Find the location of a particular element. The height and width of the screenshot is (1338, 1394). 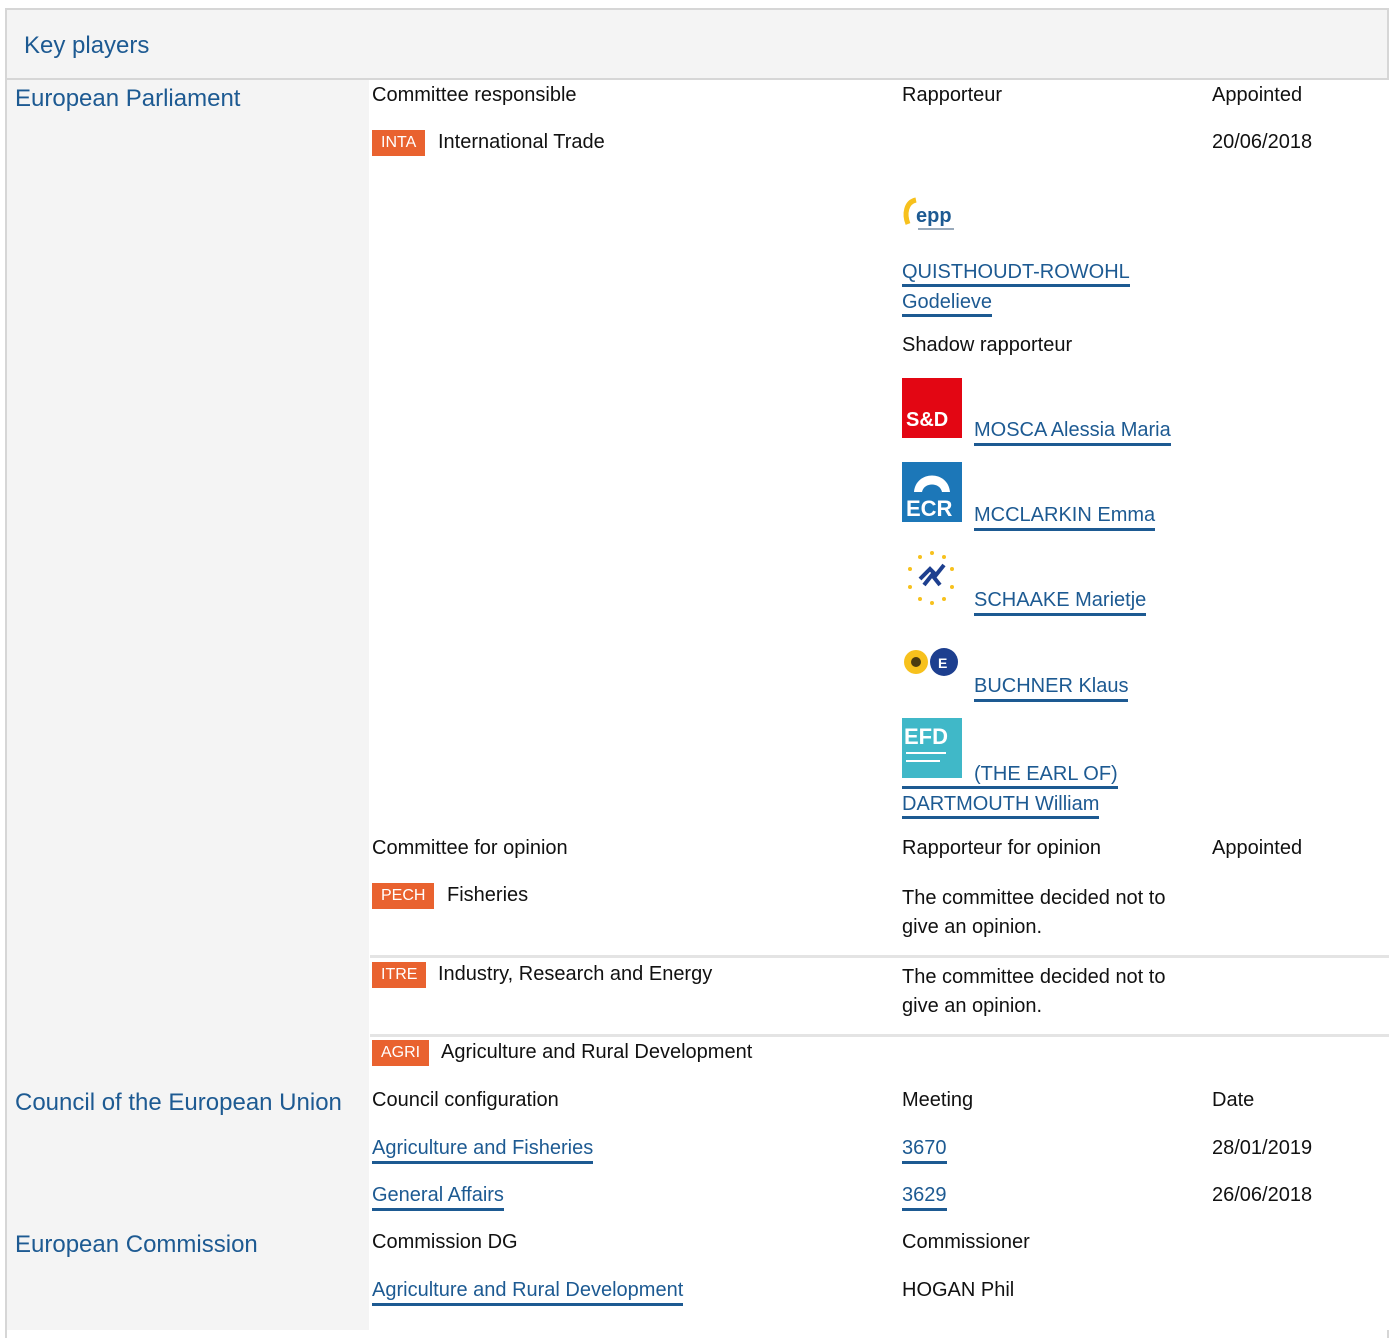

header-council-config: Council configuration is located at coordinates (465, 1100).